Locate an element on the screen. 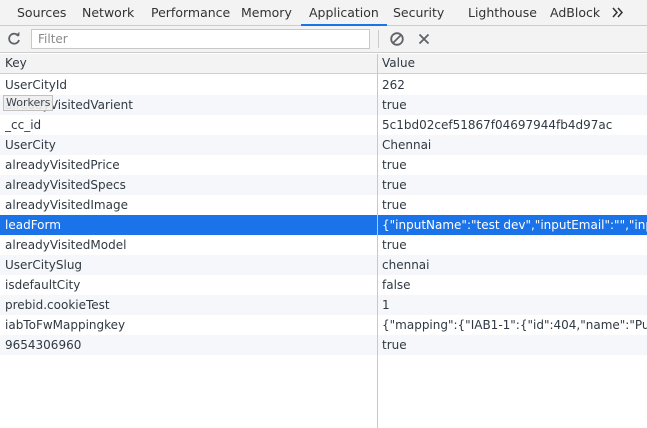 The width and height of the screenshot is (647, 428). tab-security: Security is located at coordinates (418, 12).